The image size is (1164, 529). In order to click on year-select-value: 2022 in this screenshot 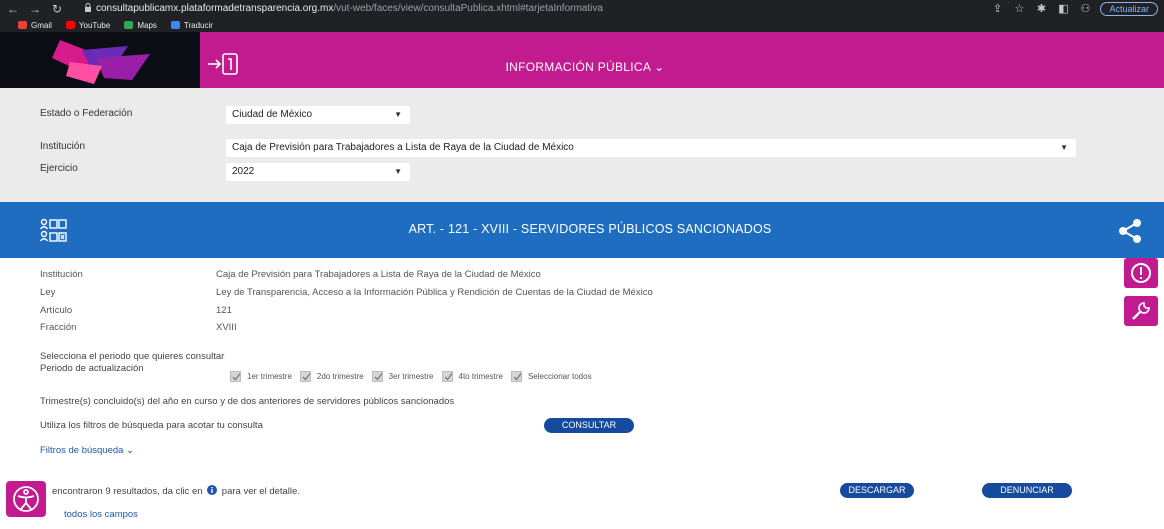, I will do `click(243, 171)`.